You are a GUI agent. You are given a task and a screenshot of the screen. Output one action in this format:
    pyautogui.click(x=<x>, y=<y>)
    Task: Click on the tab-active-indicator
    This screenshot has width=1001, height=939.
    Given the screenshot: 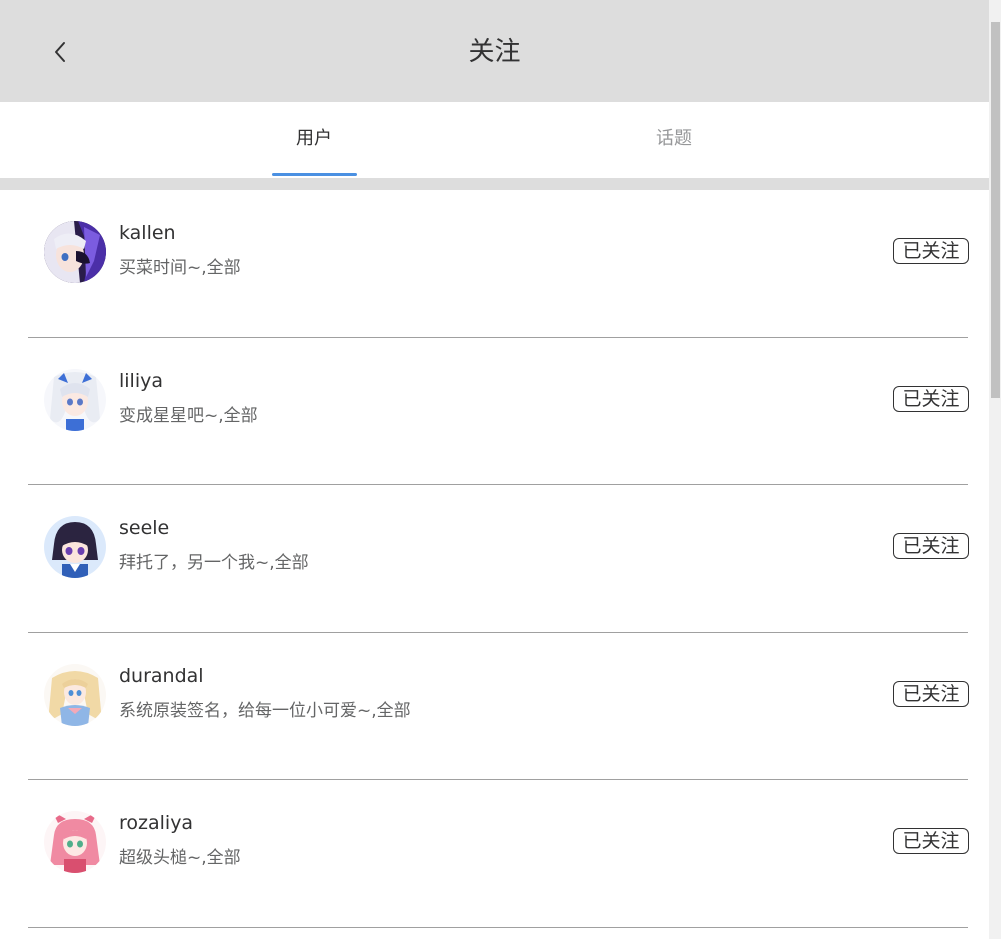 What is the action you would take?
    pyautogui.click(x=314, y=174)
    